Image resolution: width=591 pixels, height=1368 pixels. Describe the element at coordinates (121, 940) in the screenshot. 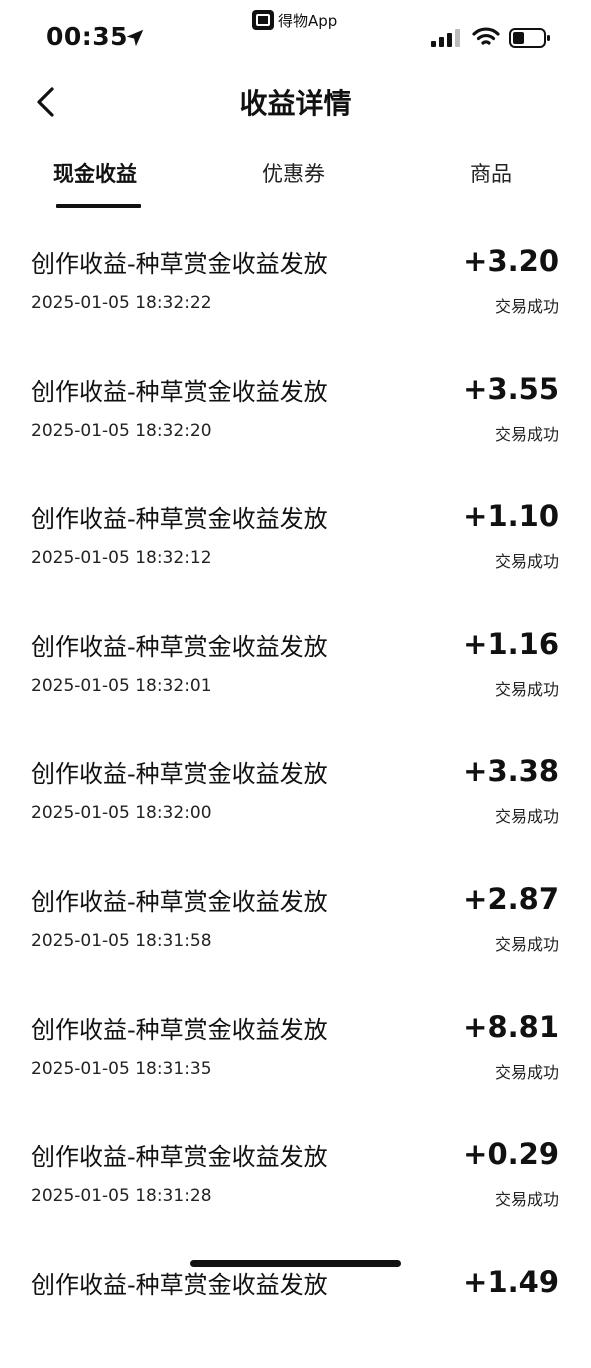

I see `transaction-time: 2025-01-05 18:31:58` at that location.